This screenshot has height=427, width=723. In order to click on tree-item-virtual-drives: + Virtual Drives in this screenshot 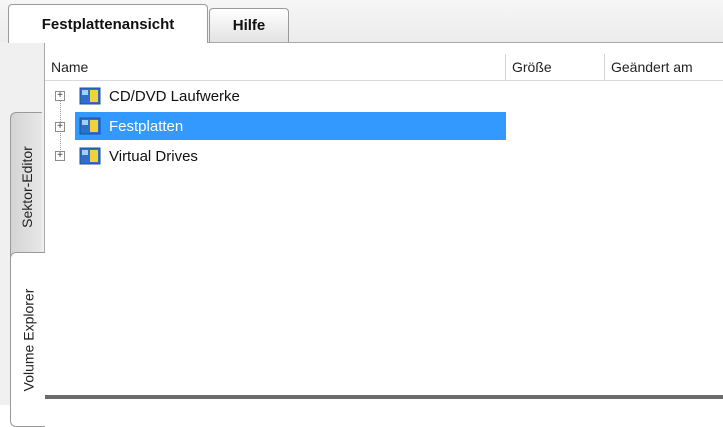, I will do `click(275, 156)`.